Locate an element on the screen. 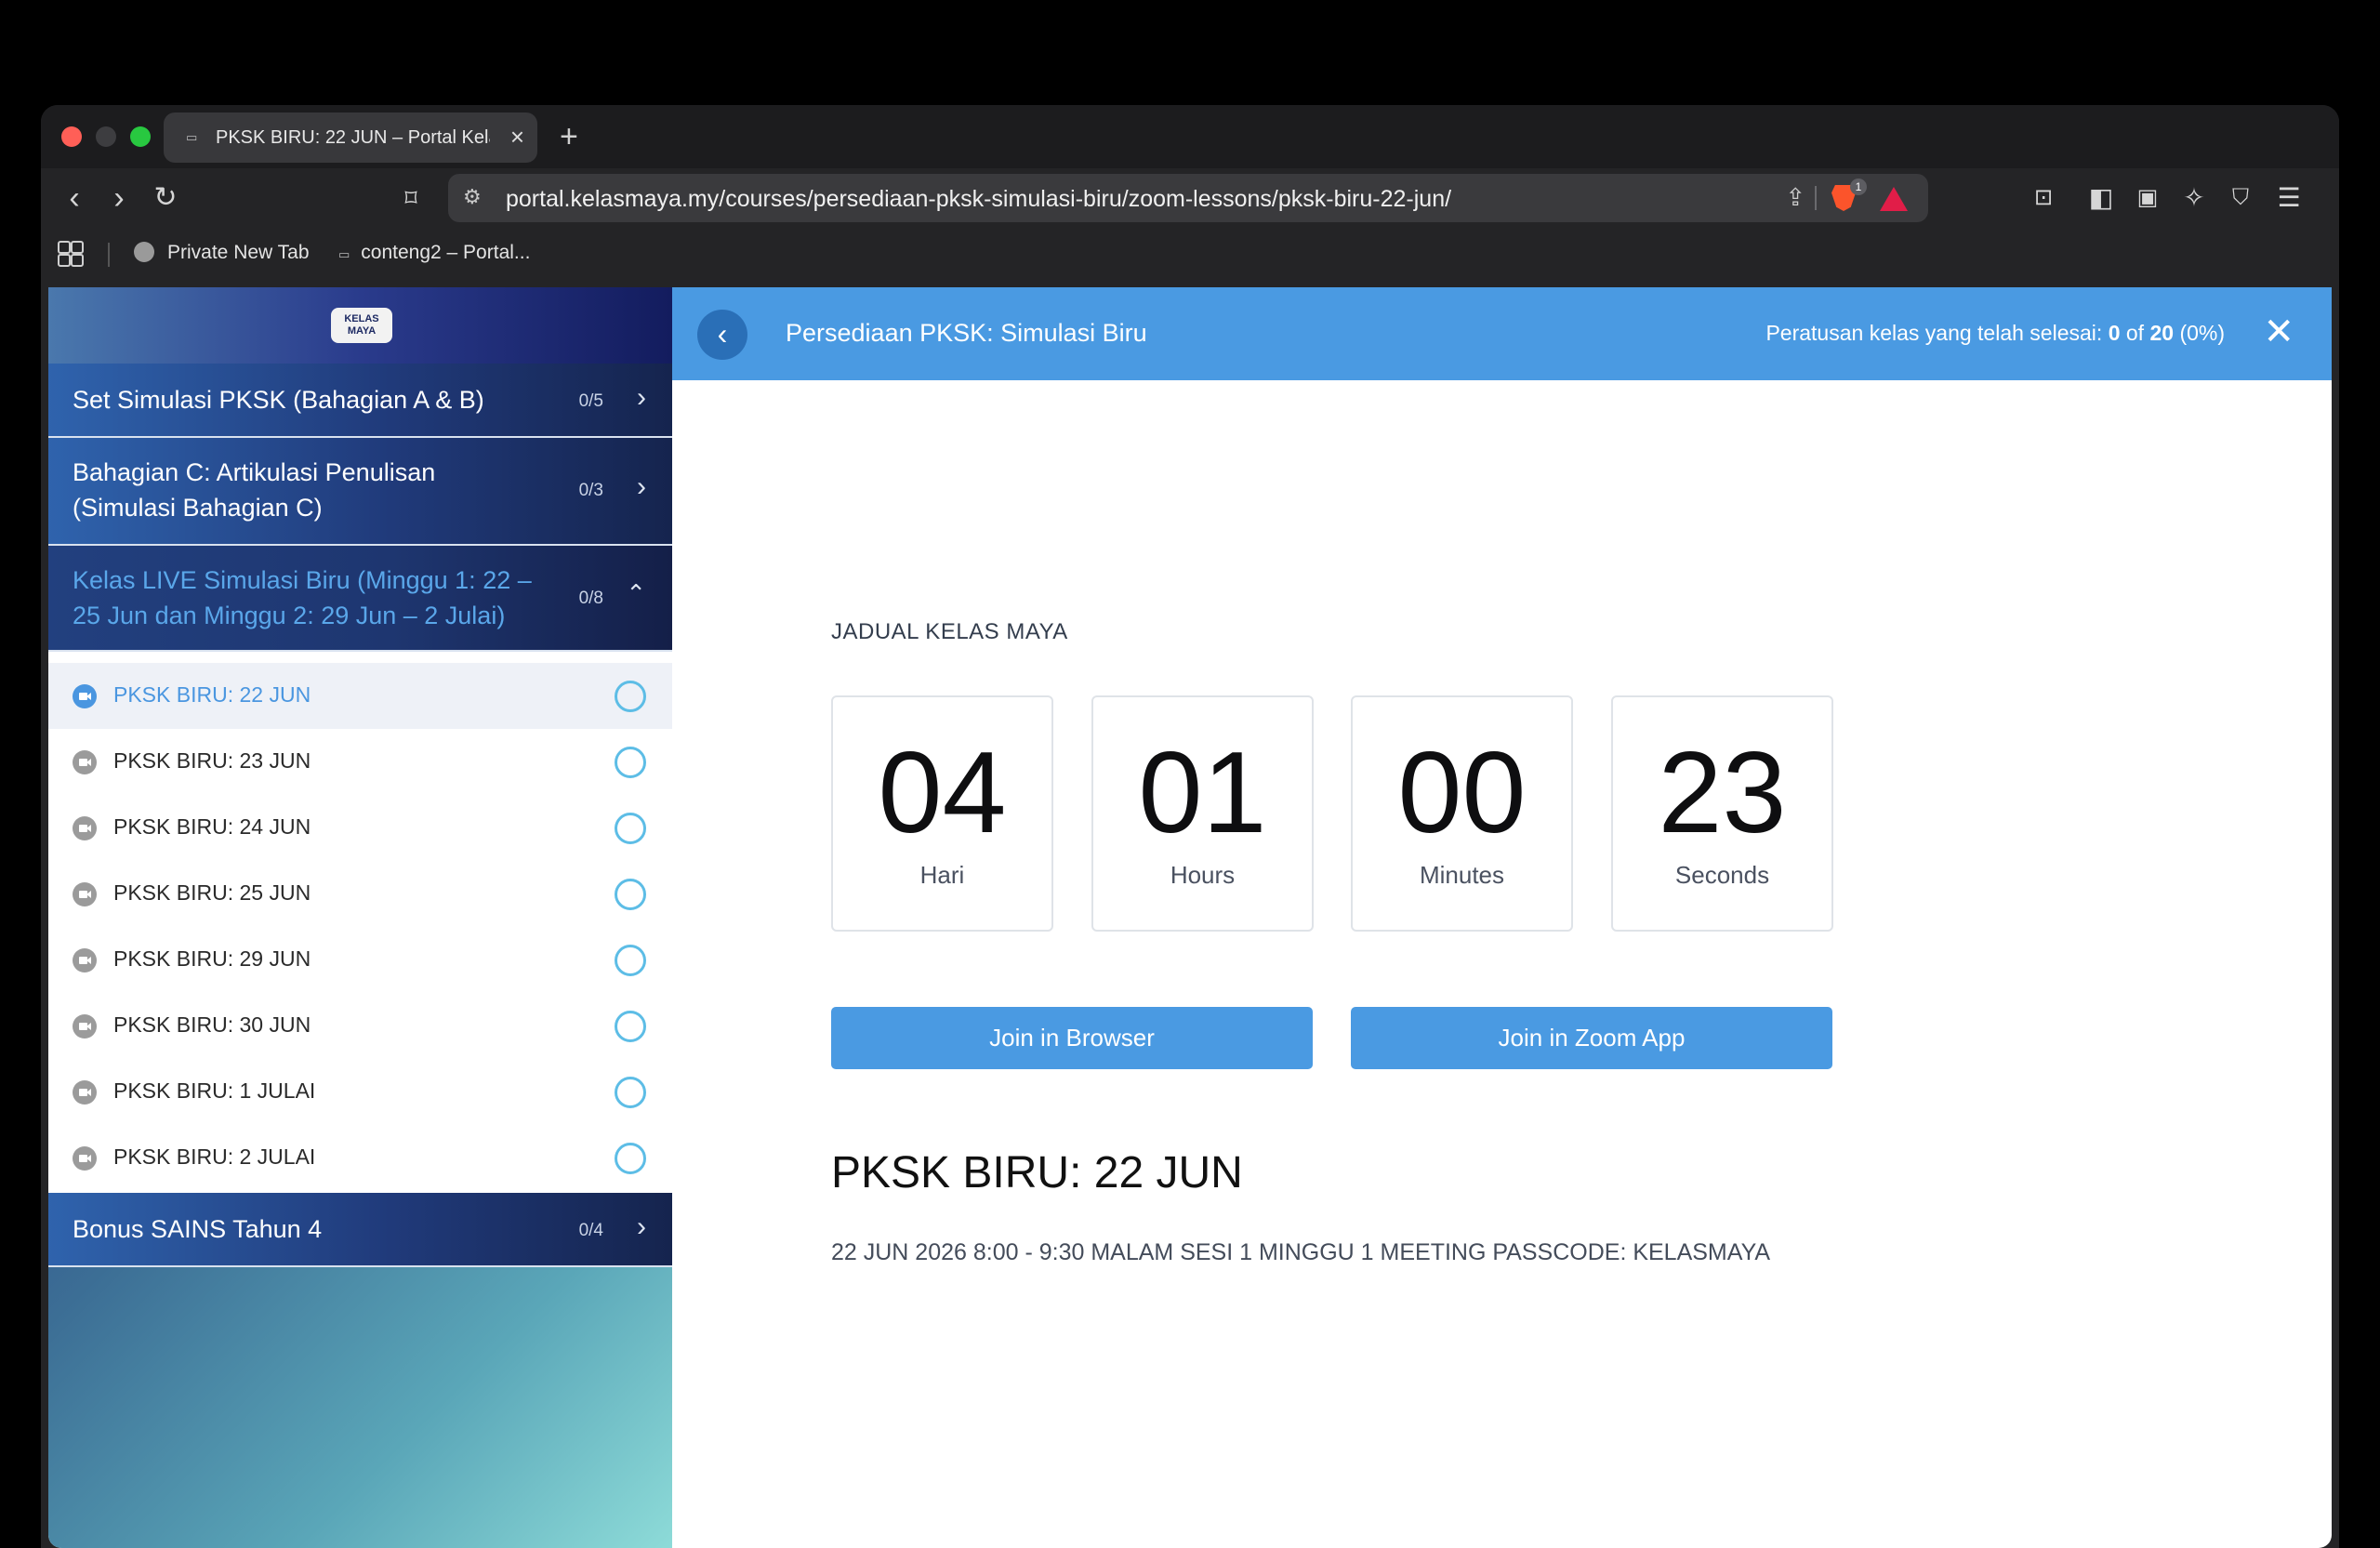 The height and width of the screenshot is (1548, 2380). bookmark-private-new-tab: Private New Tab is located at coordinates (222, 253).